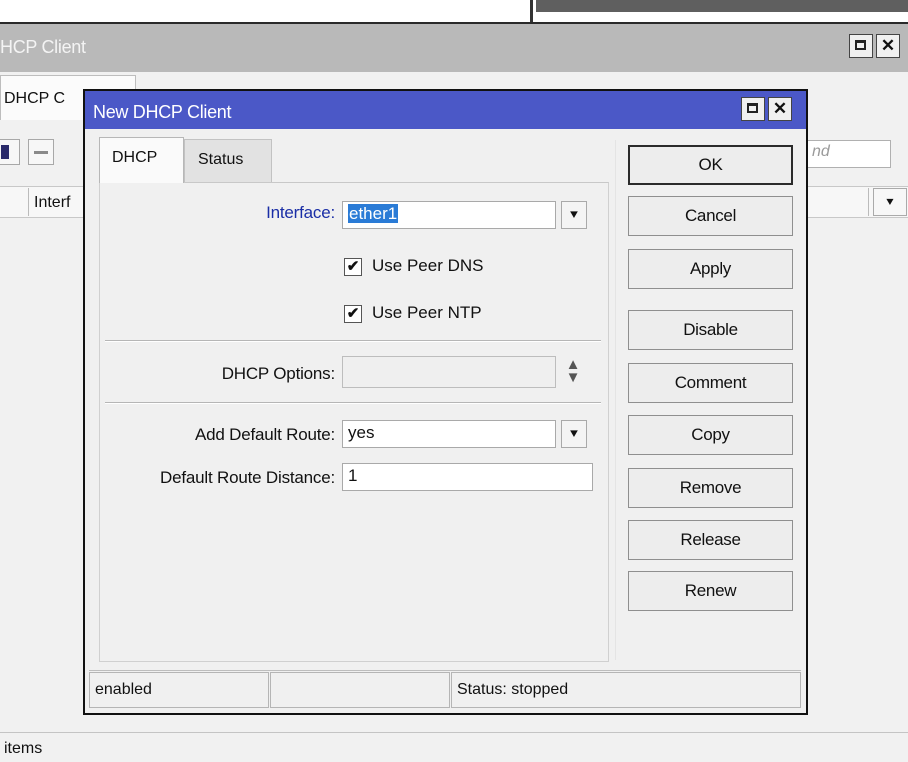 Image resolution: width=908 pixels, height=762 pixels. Describe the element at coordinates (710, 269) in the screenshot. I see `apply-button: Apply` at that location.